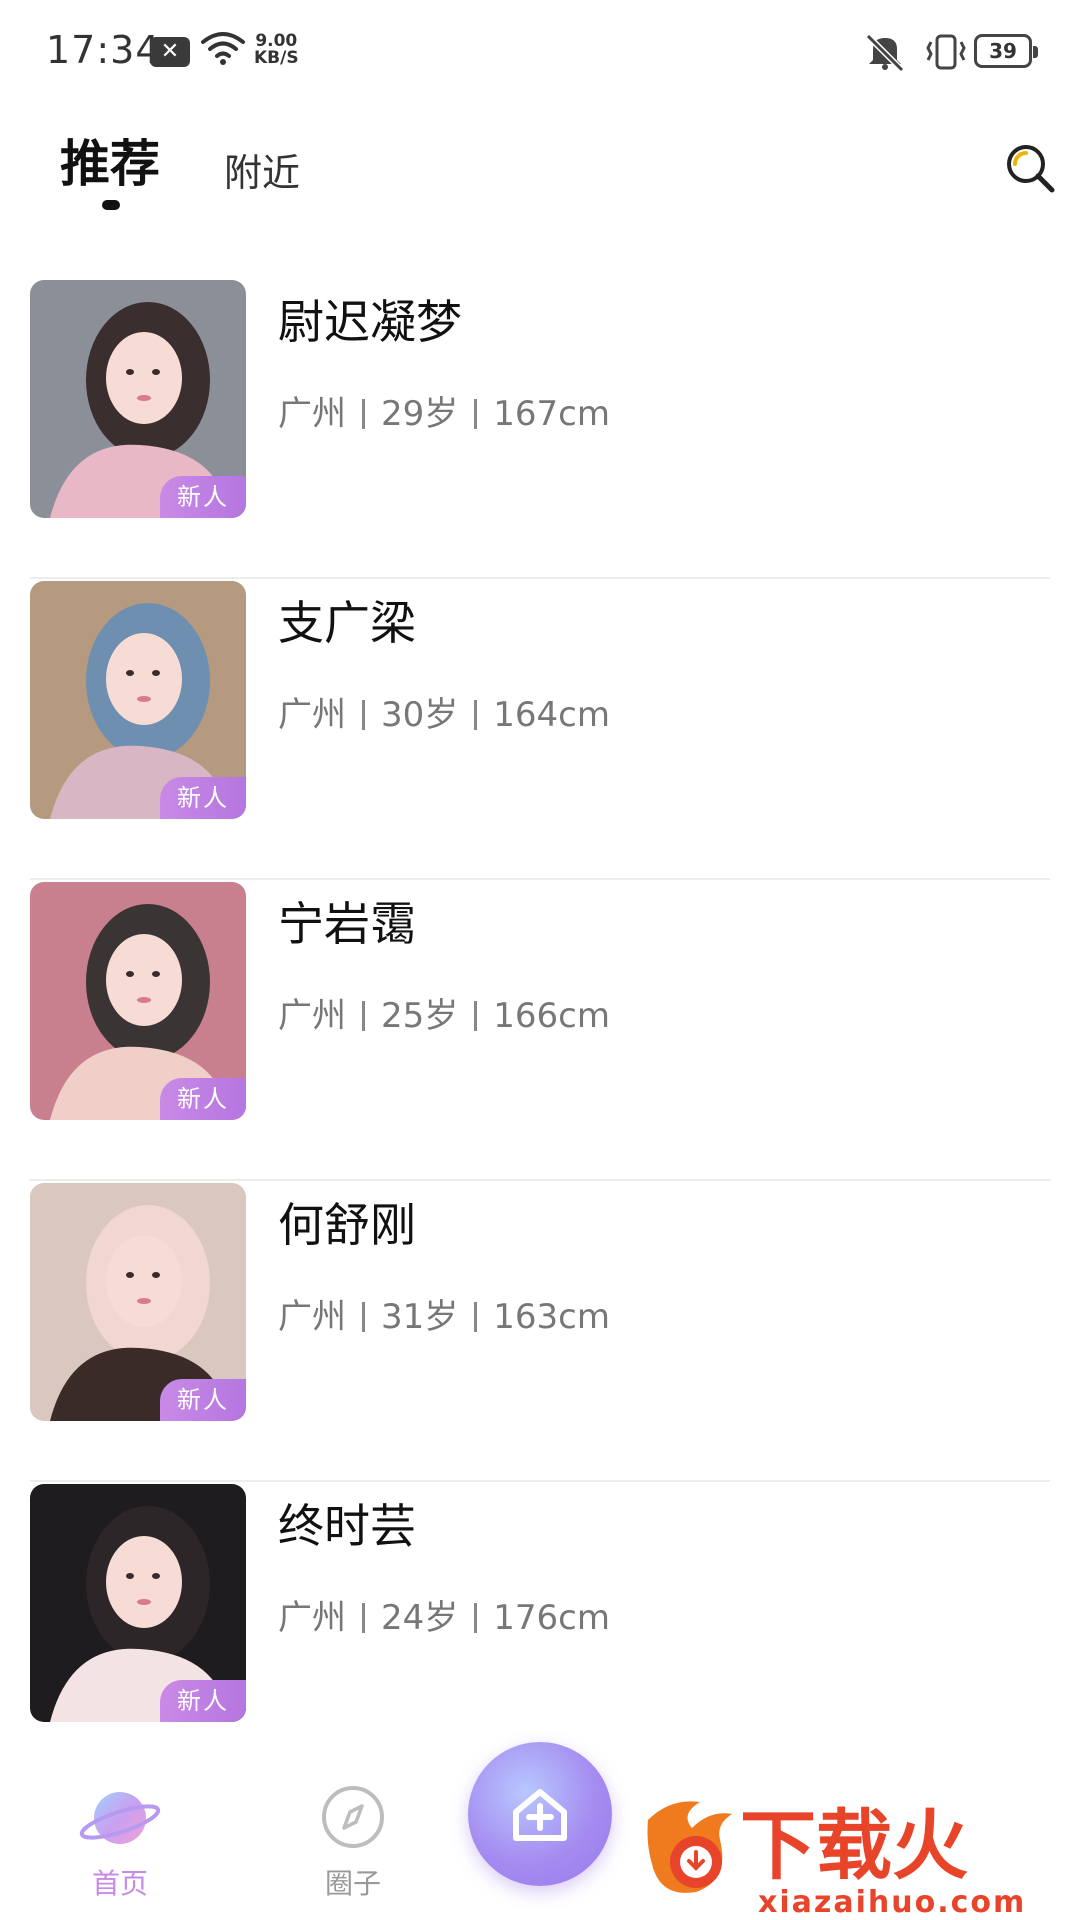 The width and height of the screenshot is (1080, 1920). I want to click on profile-meta: 广州 25岁 166cm, so click(444, 1012).